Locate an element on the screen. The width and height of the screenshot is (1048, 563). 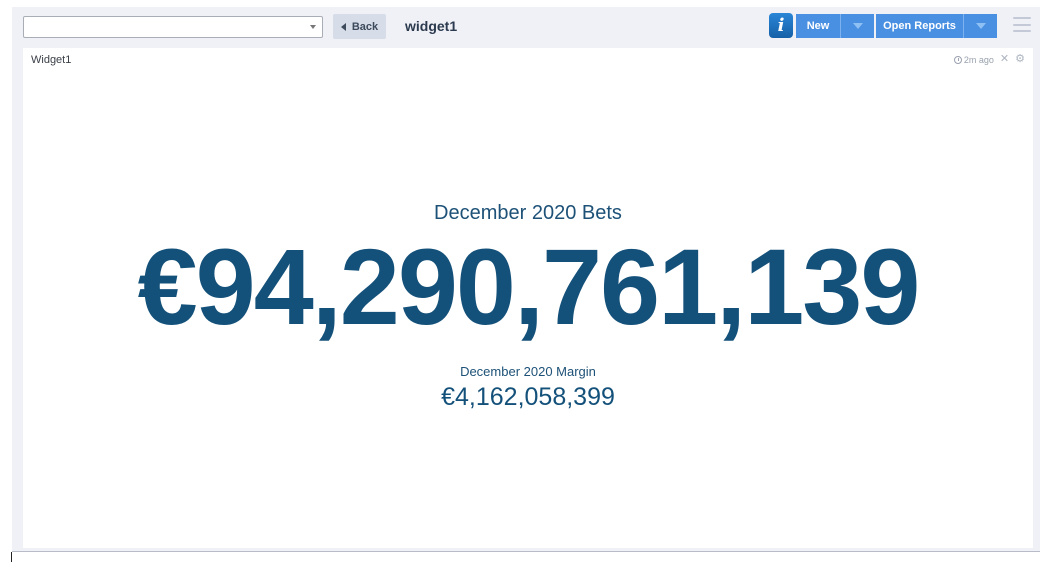
clock-icon is located at coordinates (957, 59).